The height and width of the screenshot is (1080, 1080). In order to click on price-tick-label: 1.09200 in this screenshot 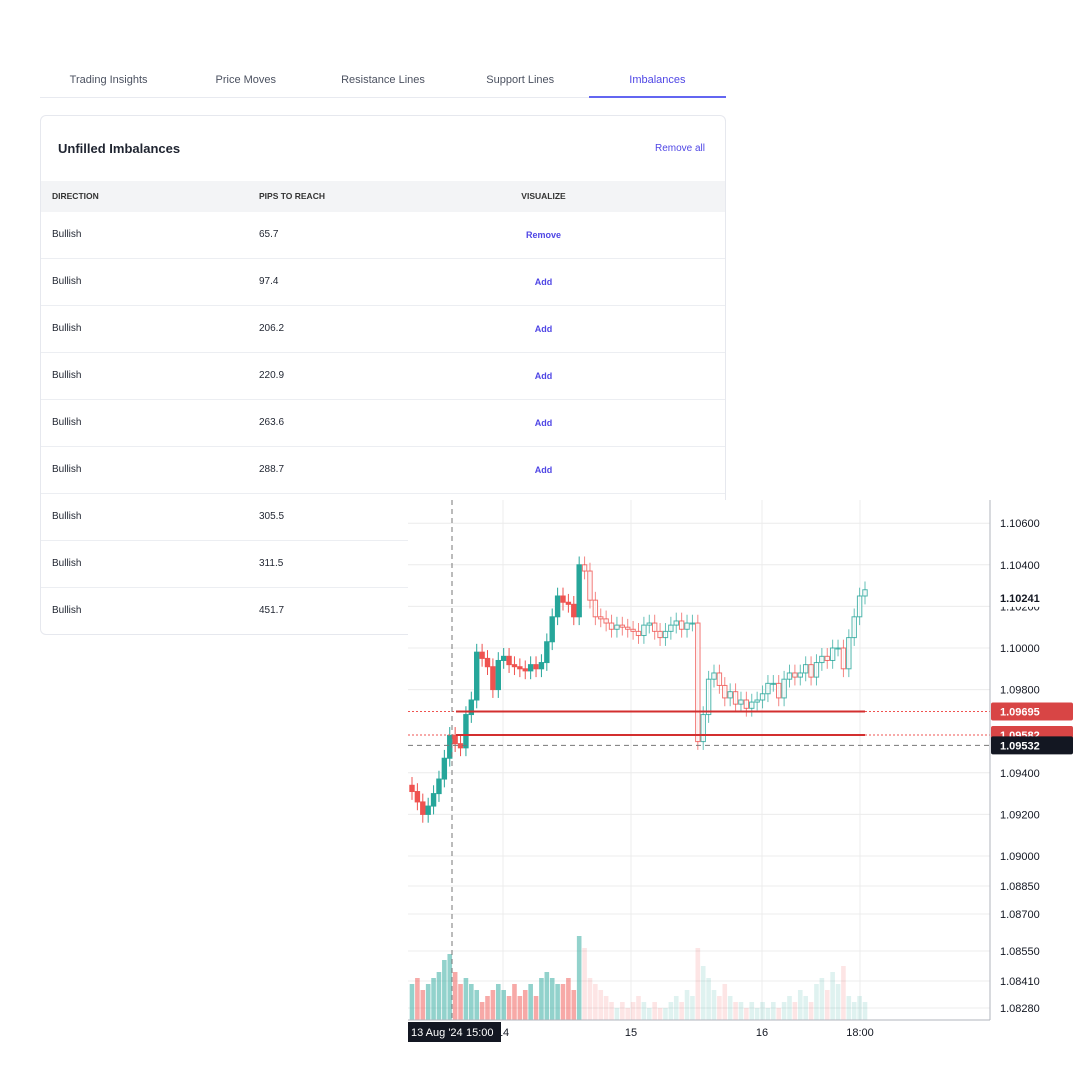, I will do `click(1020, 815)`.